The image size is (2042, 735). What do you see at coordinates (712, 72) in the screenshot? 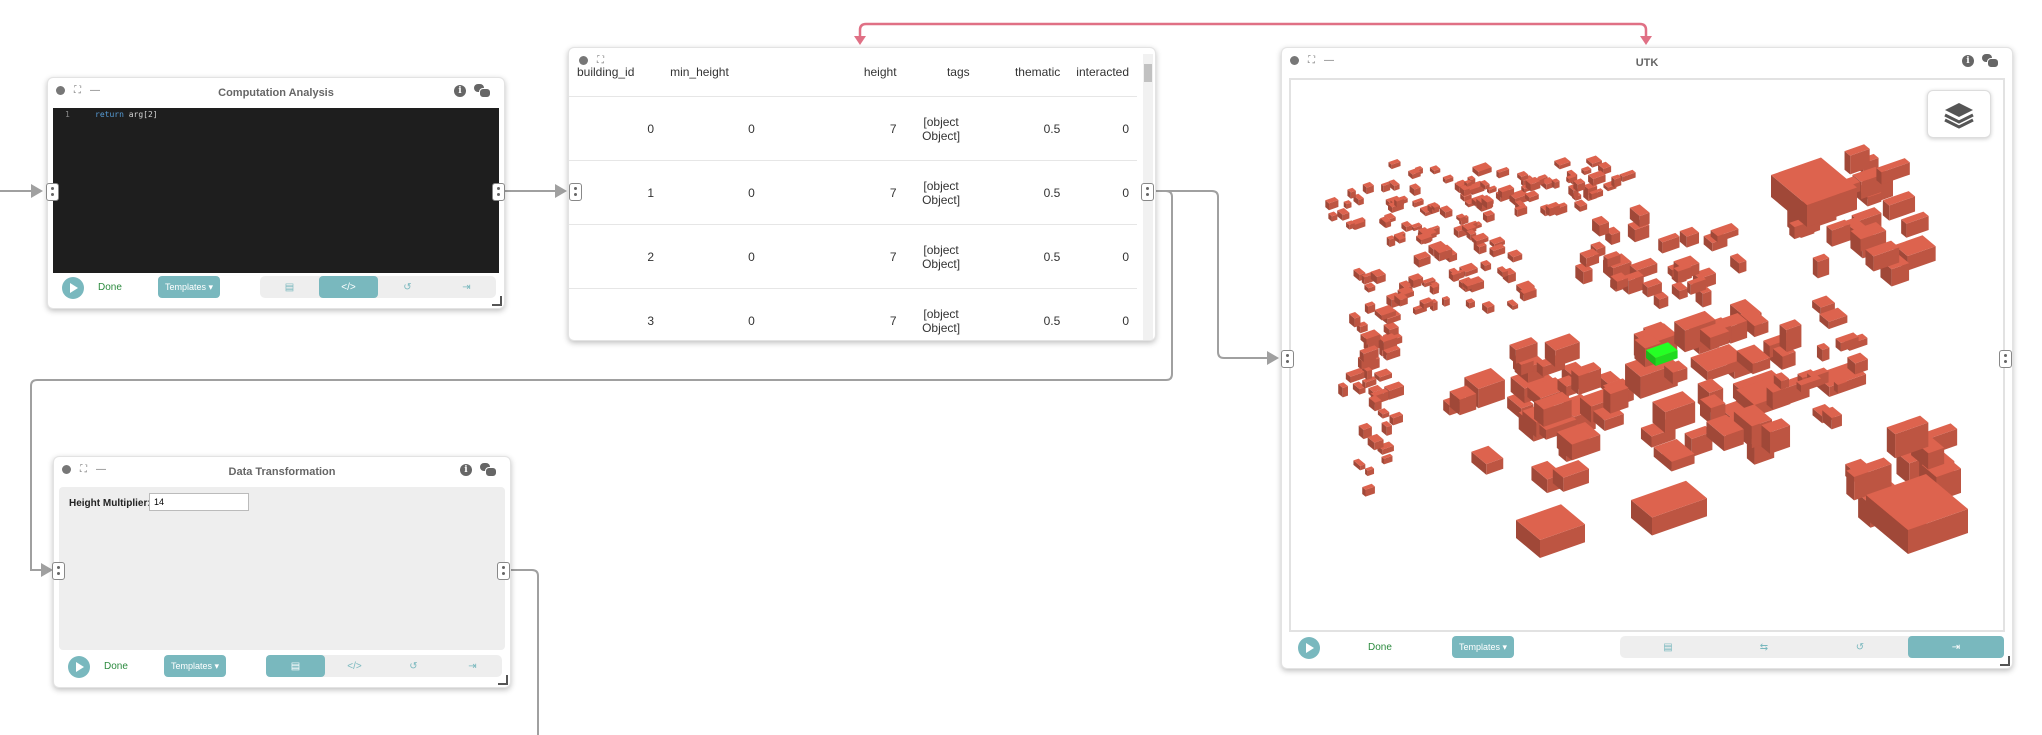
I see `column-header: min_height` at bounding box center [712, 72].